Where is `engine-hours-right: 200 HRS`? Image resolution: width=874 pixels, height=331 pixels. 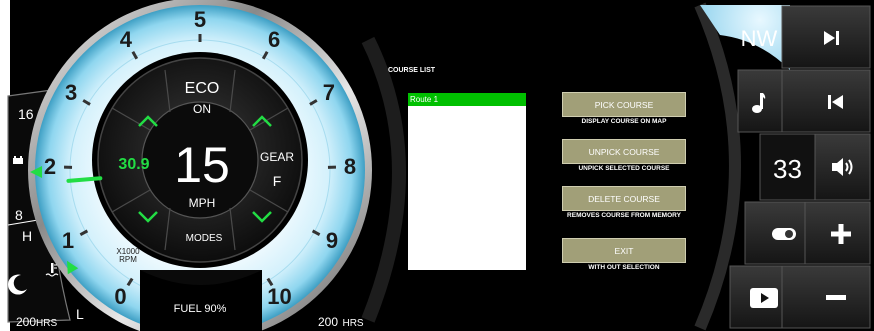 engine-hours-right: 200 HRS is located at coordinates (341, 322).